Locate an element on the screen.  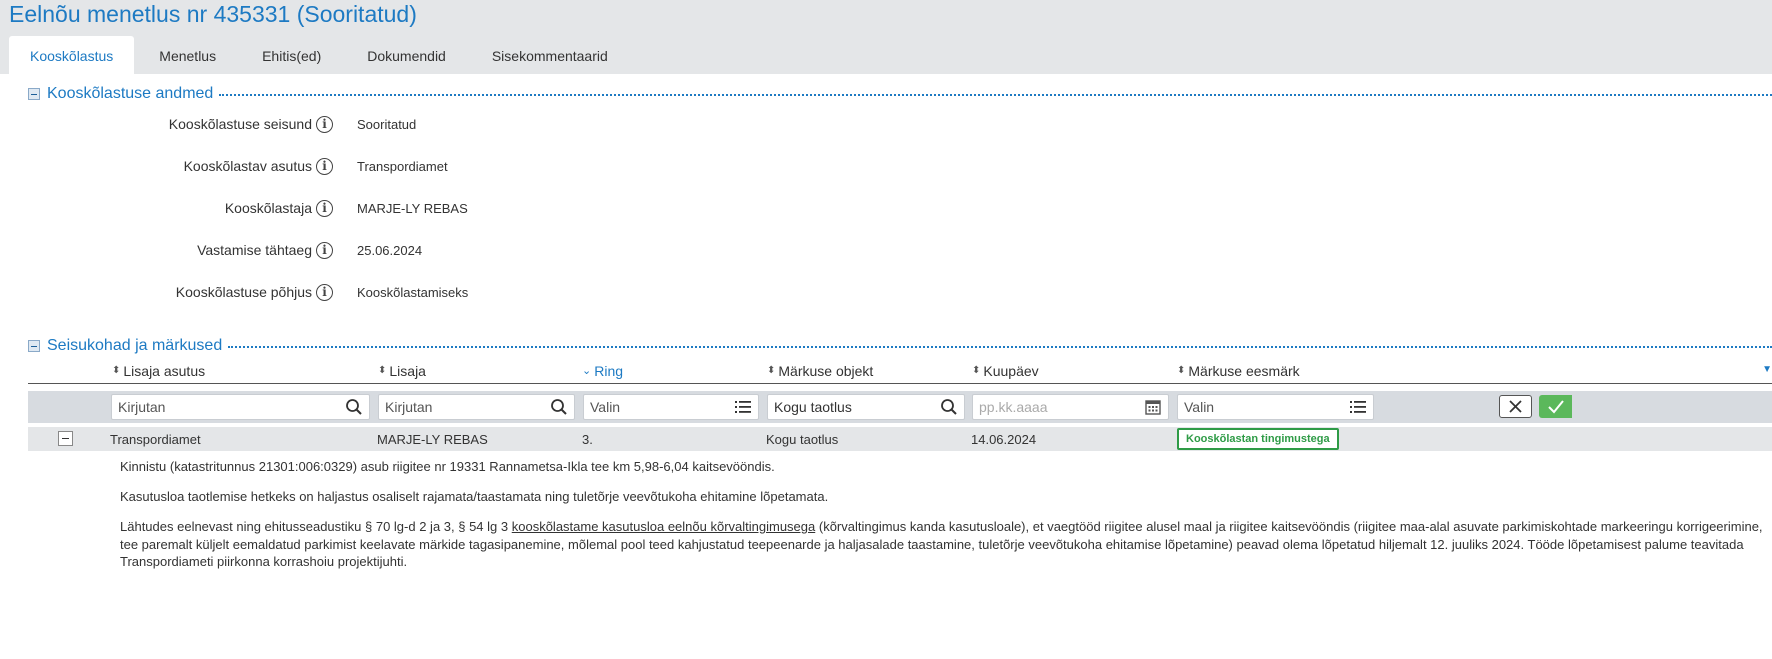
field-value: Kooskõlastamiseks is located at coordinates (413, 292).